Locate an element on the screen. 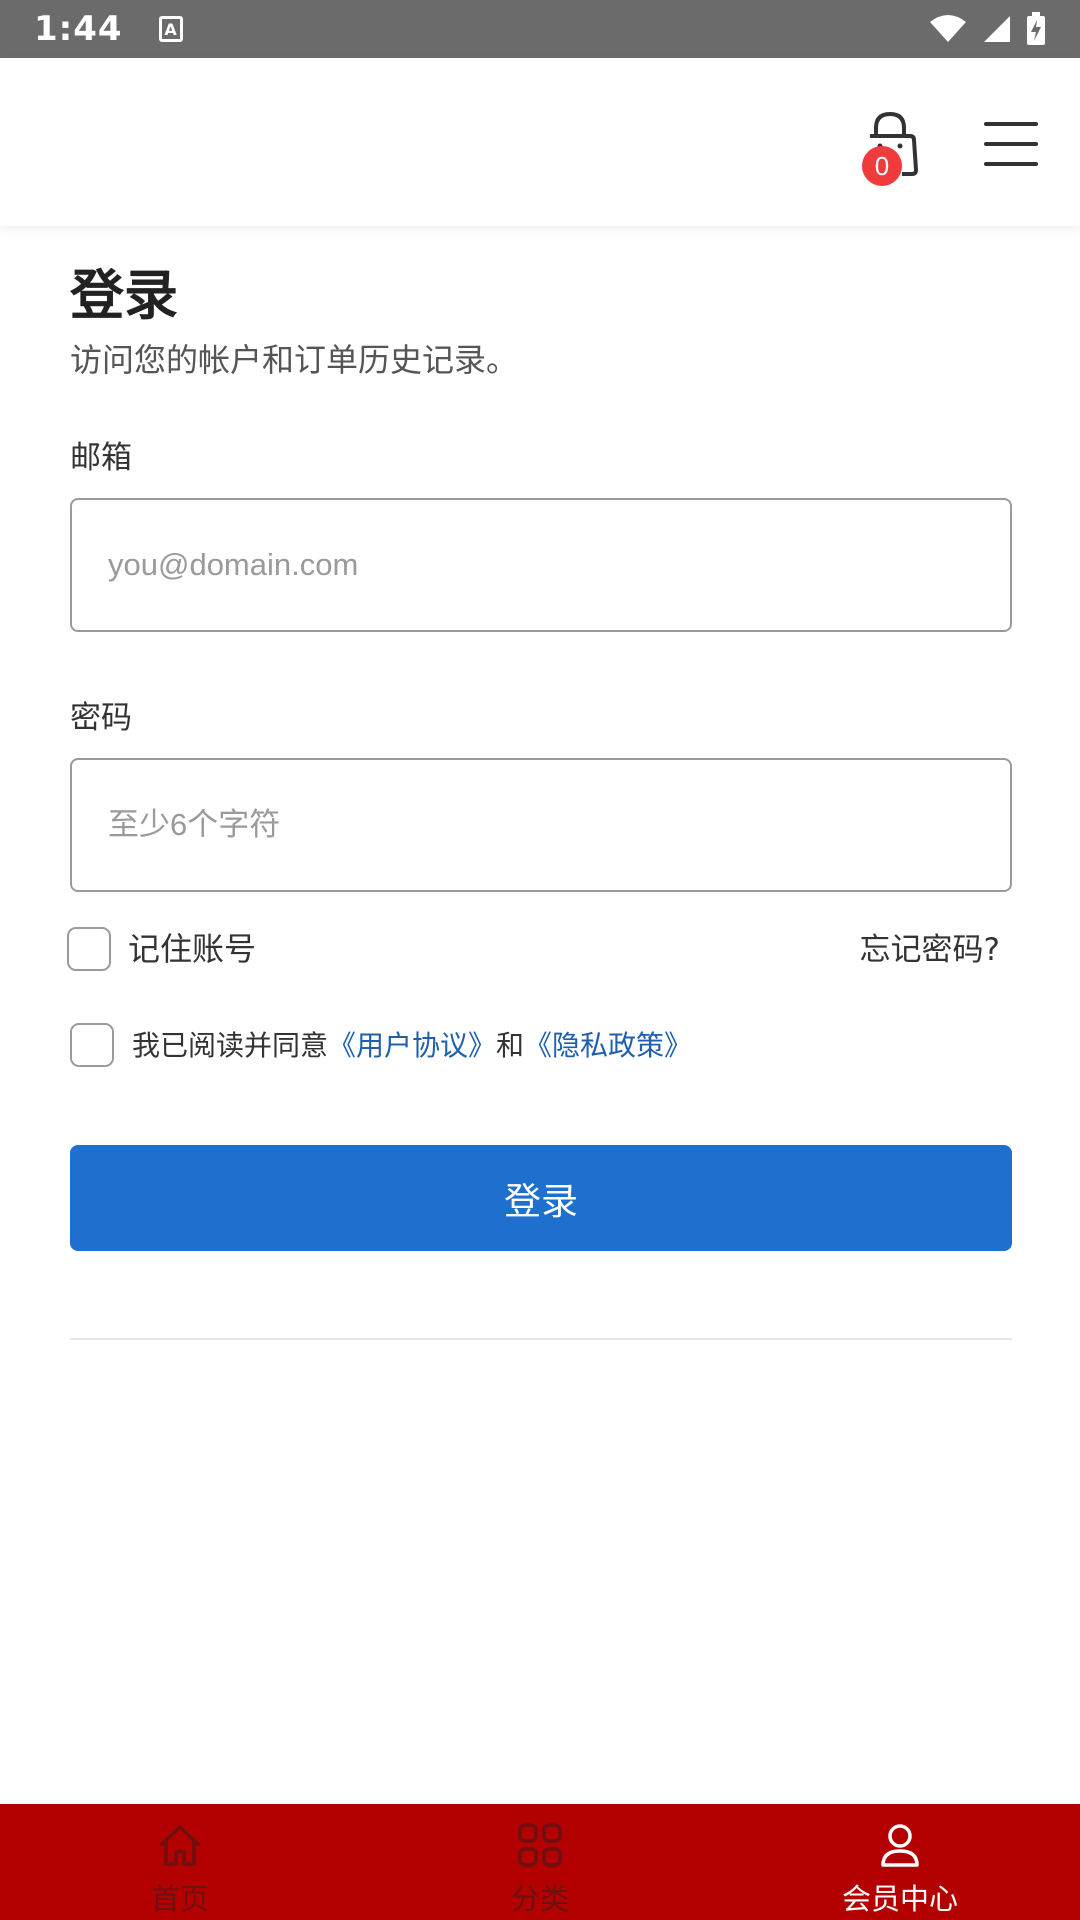 Image resolution: width=1080 pixels, height=1920 pixels. cart-button: 0 is located at coordinates (893, 148).